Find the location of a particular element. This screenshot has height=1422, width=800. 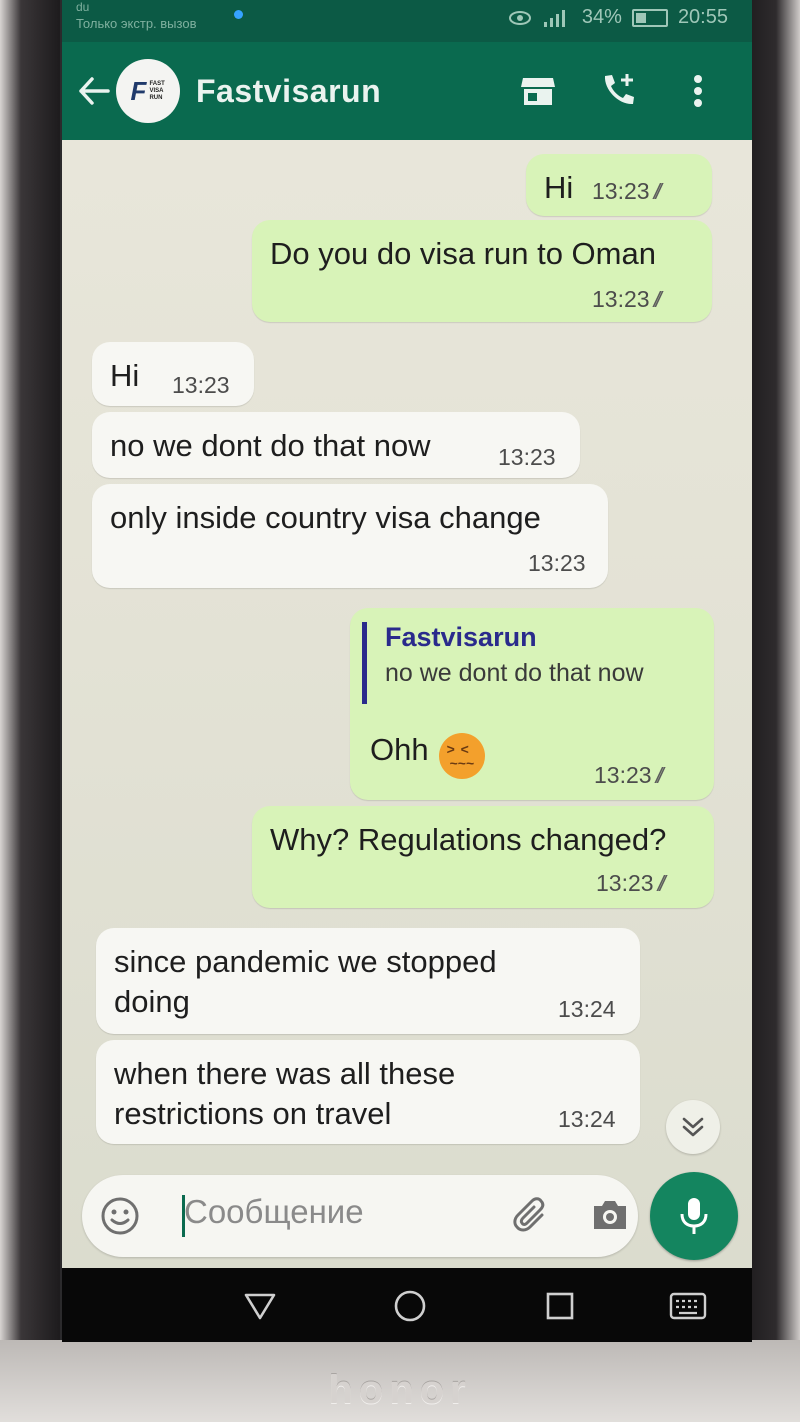

circle-home-icon is located at coordinates (410, 1306).